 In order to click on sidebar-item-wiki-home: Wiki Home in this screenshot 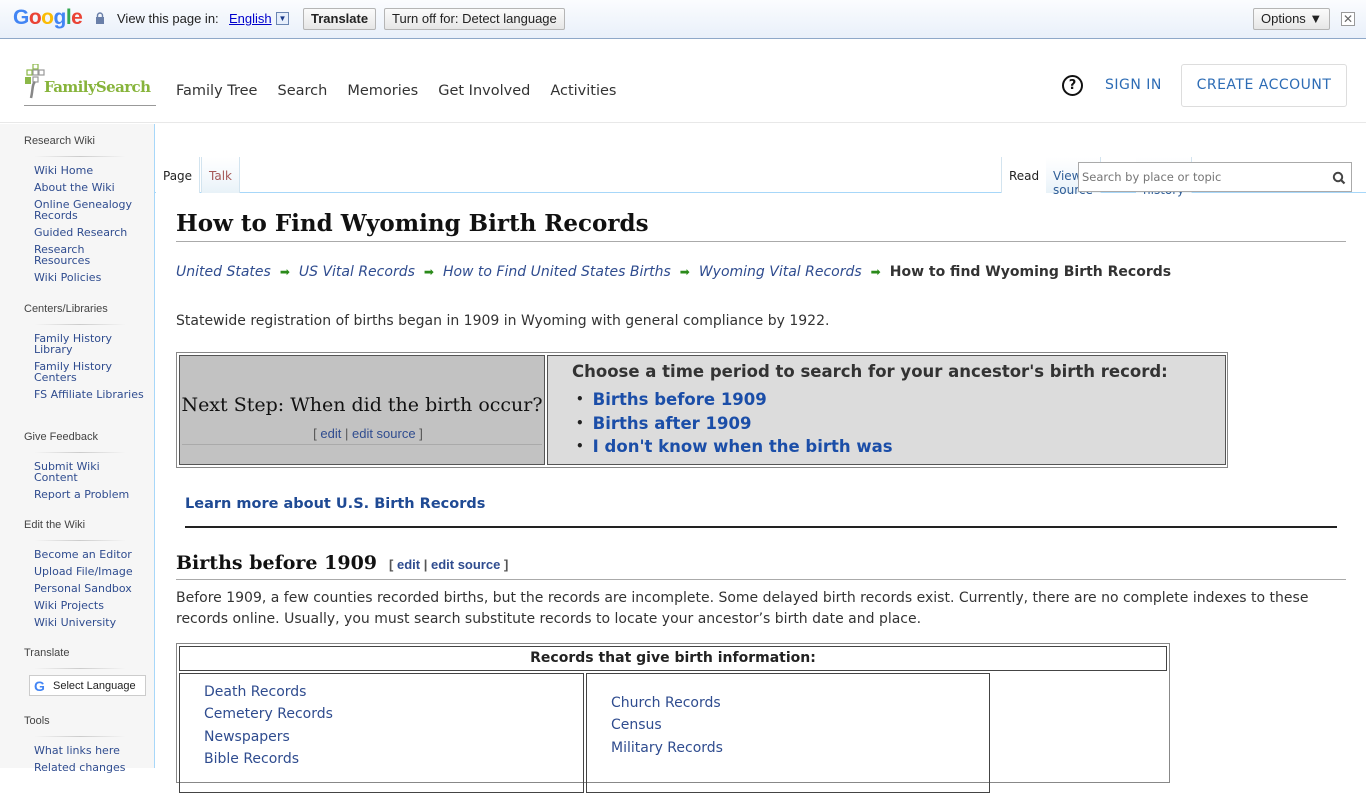, I will do `click(63, 170)`.